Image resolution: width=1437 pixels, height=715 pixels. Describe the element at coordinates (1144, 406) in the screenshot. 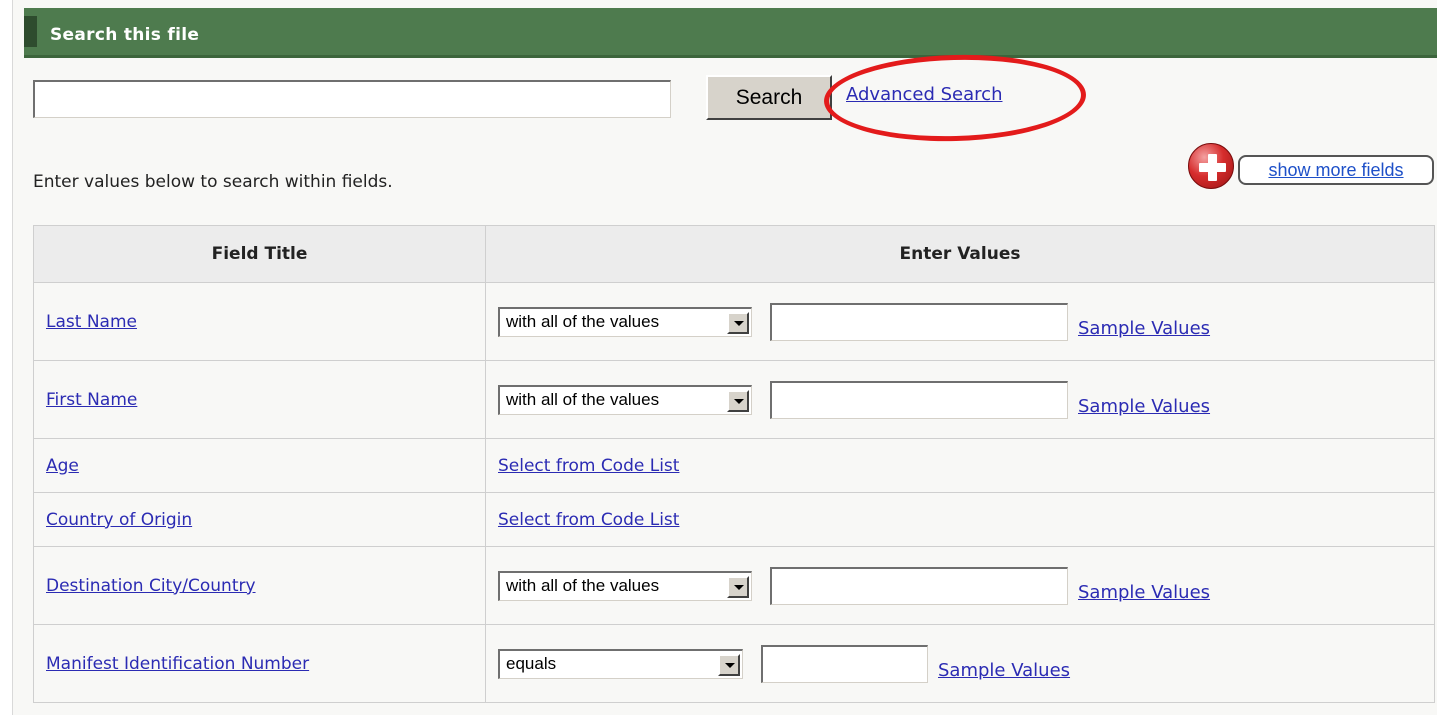

I see `sample-values-link-first-name: Sample Values` at that location.